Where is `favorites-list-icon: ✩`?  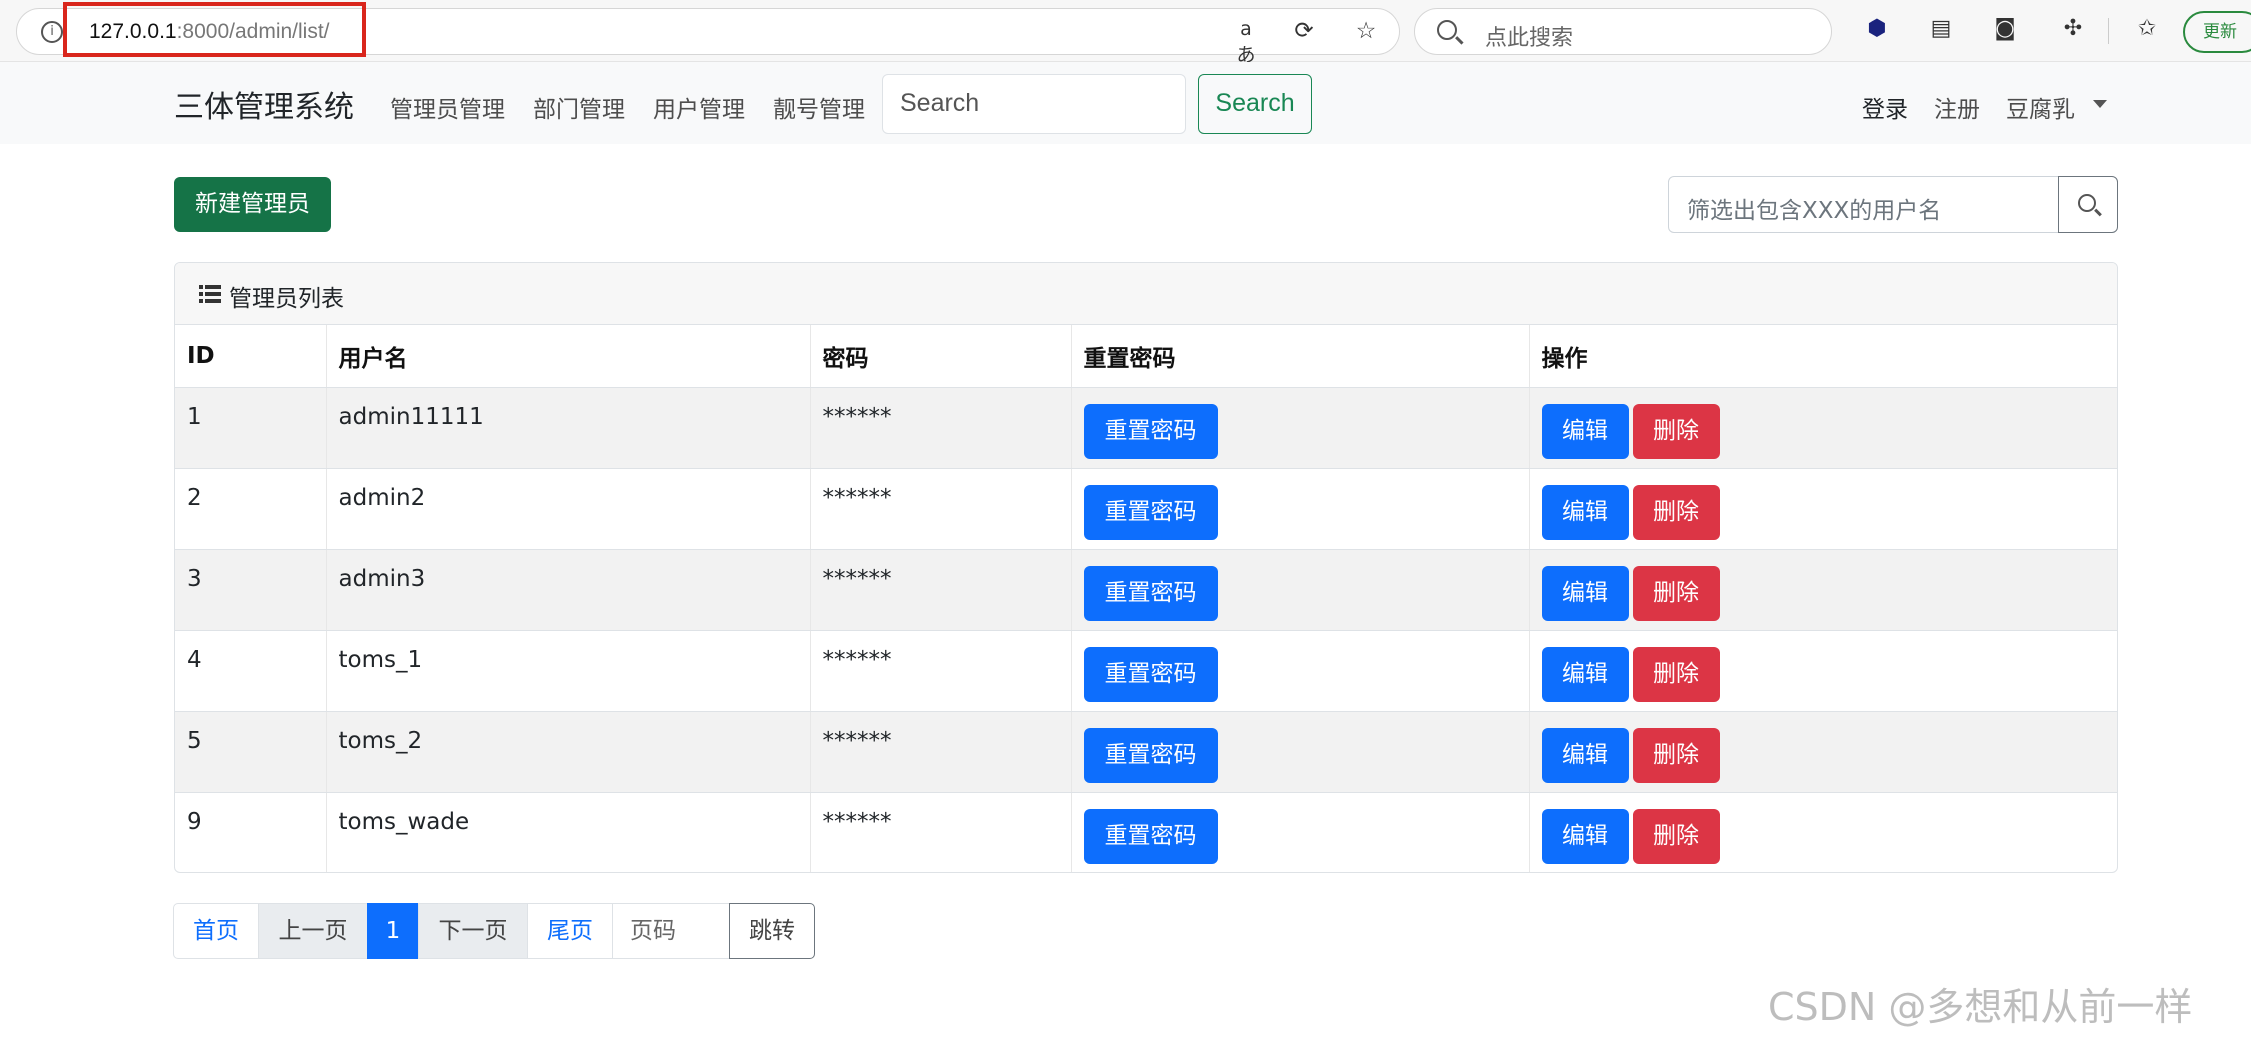
favorites-list-icon: ✩ is located at coordinates (2147, 31).